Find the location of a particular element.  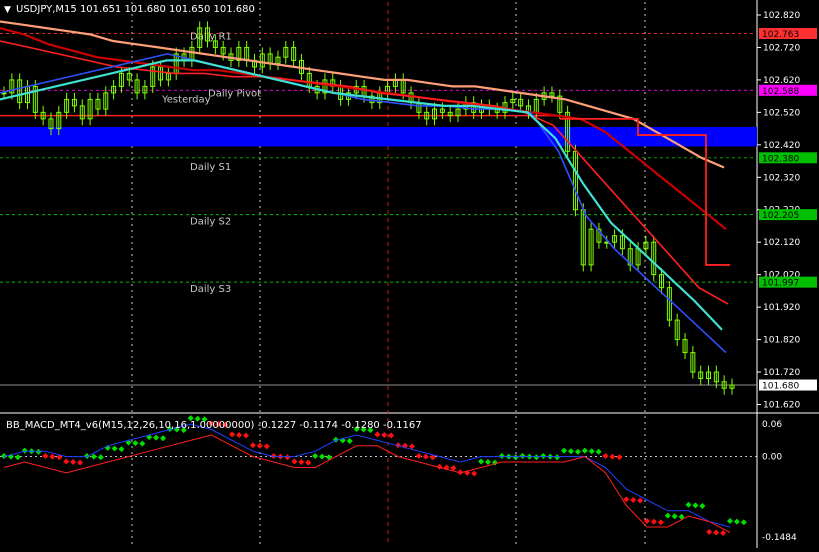

pivot-label: Daily R1 is located at coordinates (211, 36).